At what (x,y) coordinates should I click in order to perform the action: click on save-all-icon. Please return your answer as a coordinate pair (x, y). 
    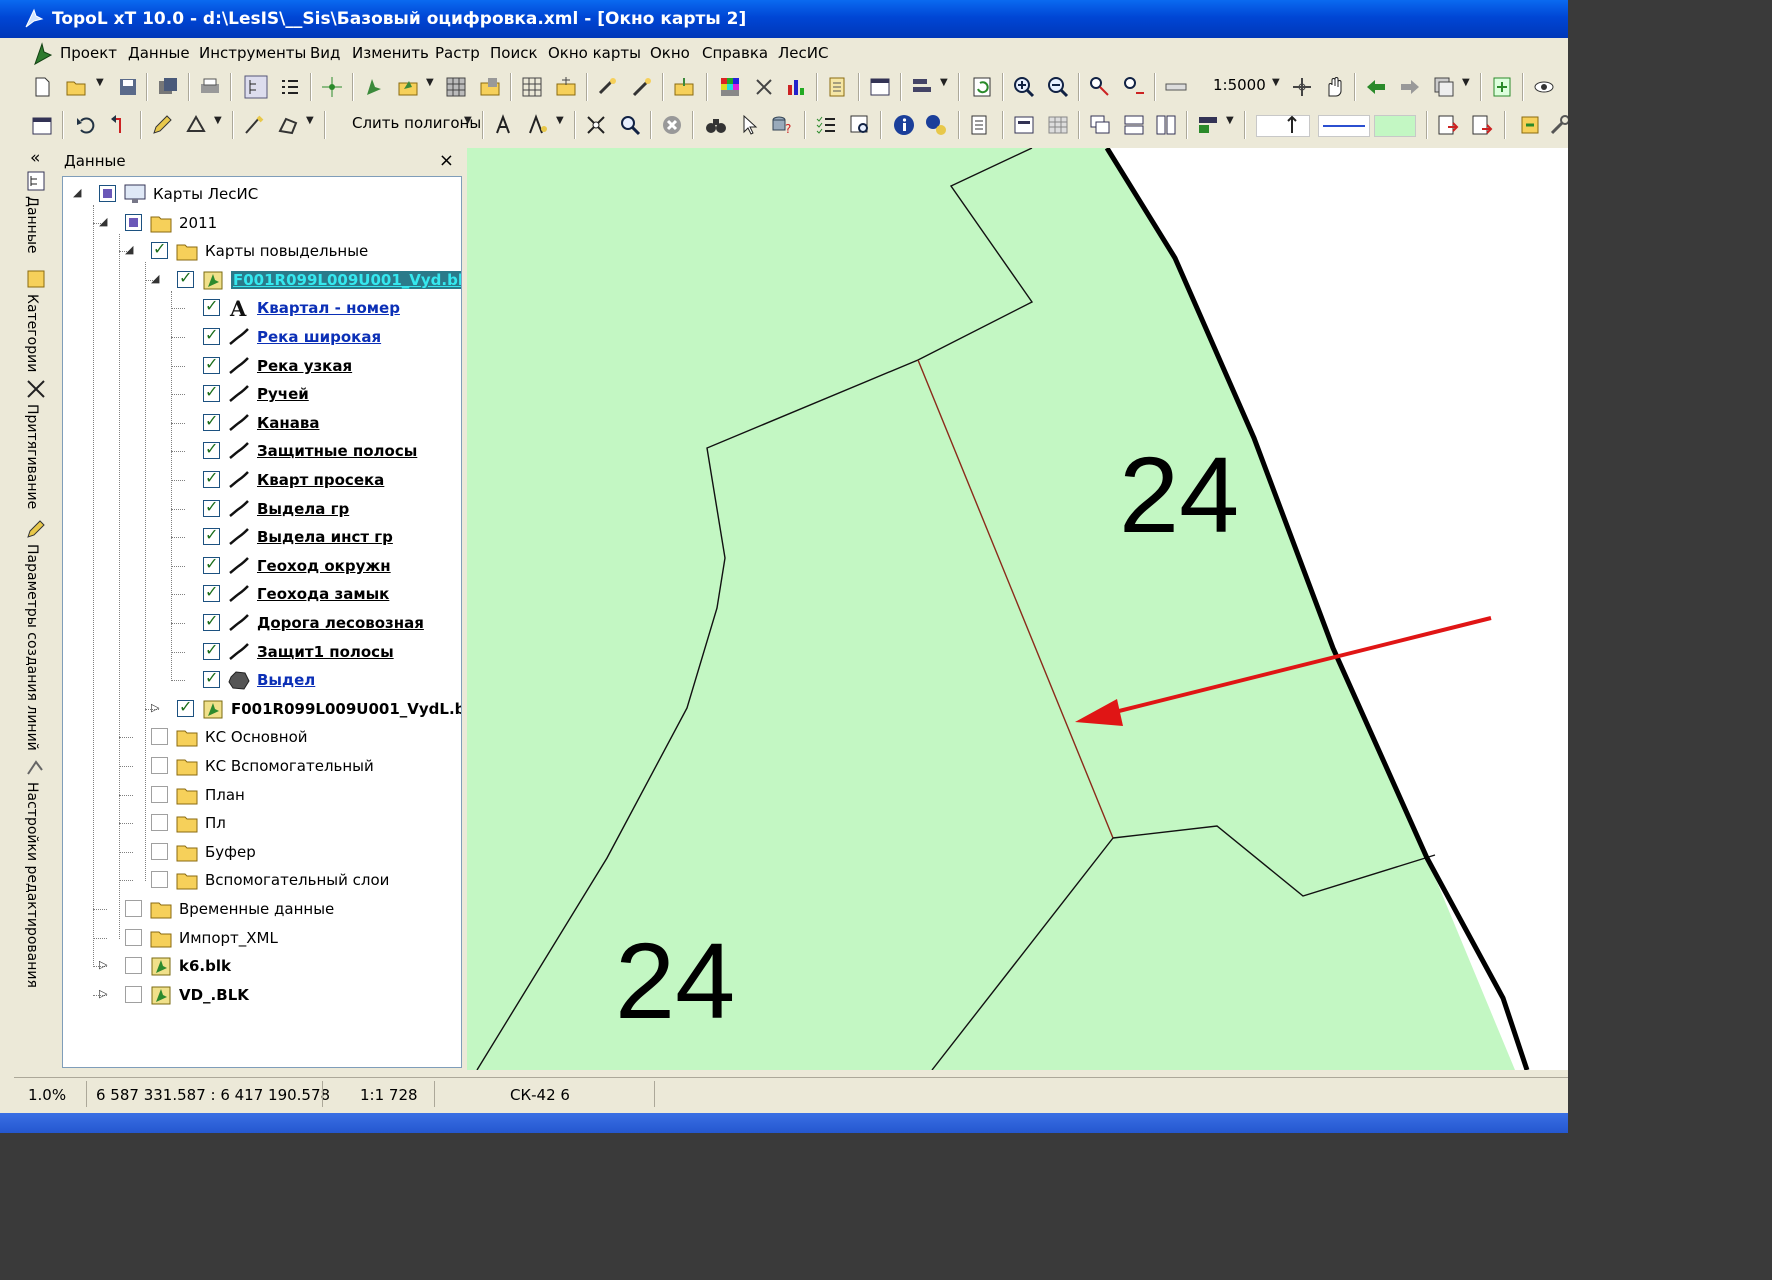
    Looking at the image, I should click on (168, 87).